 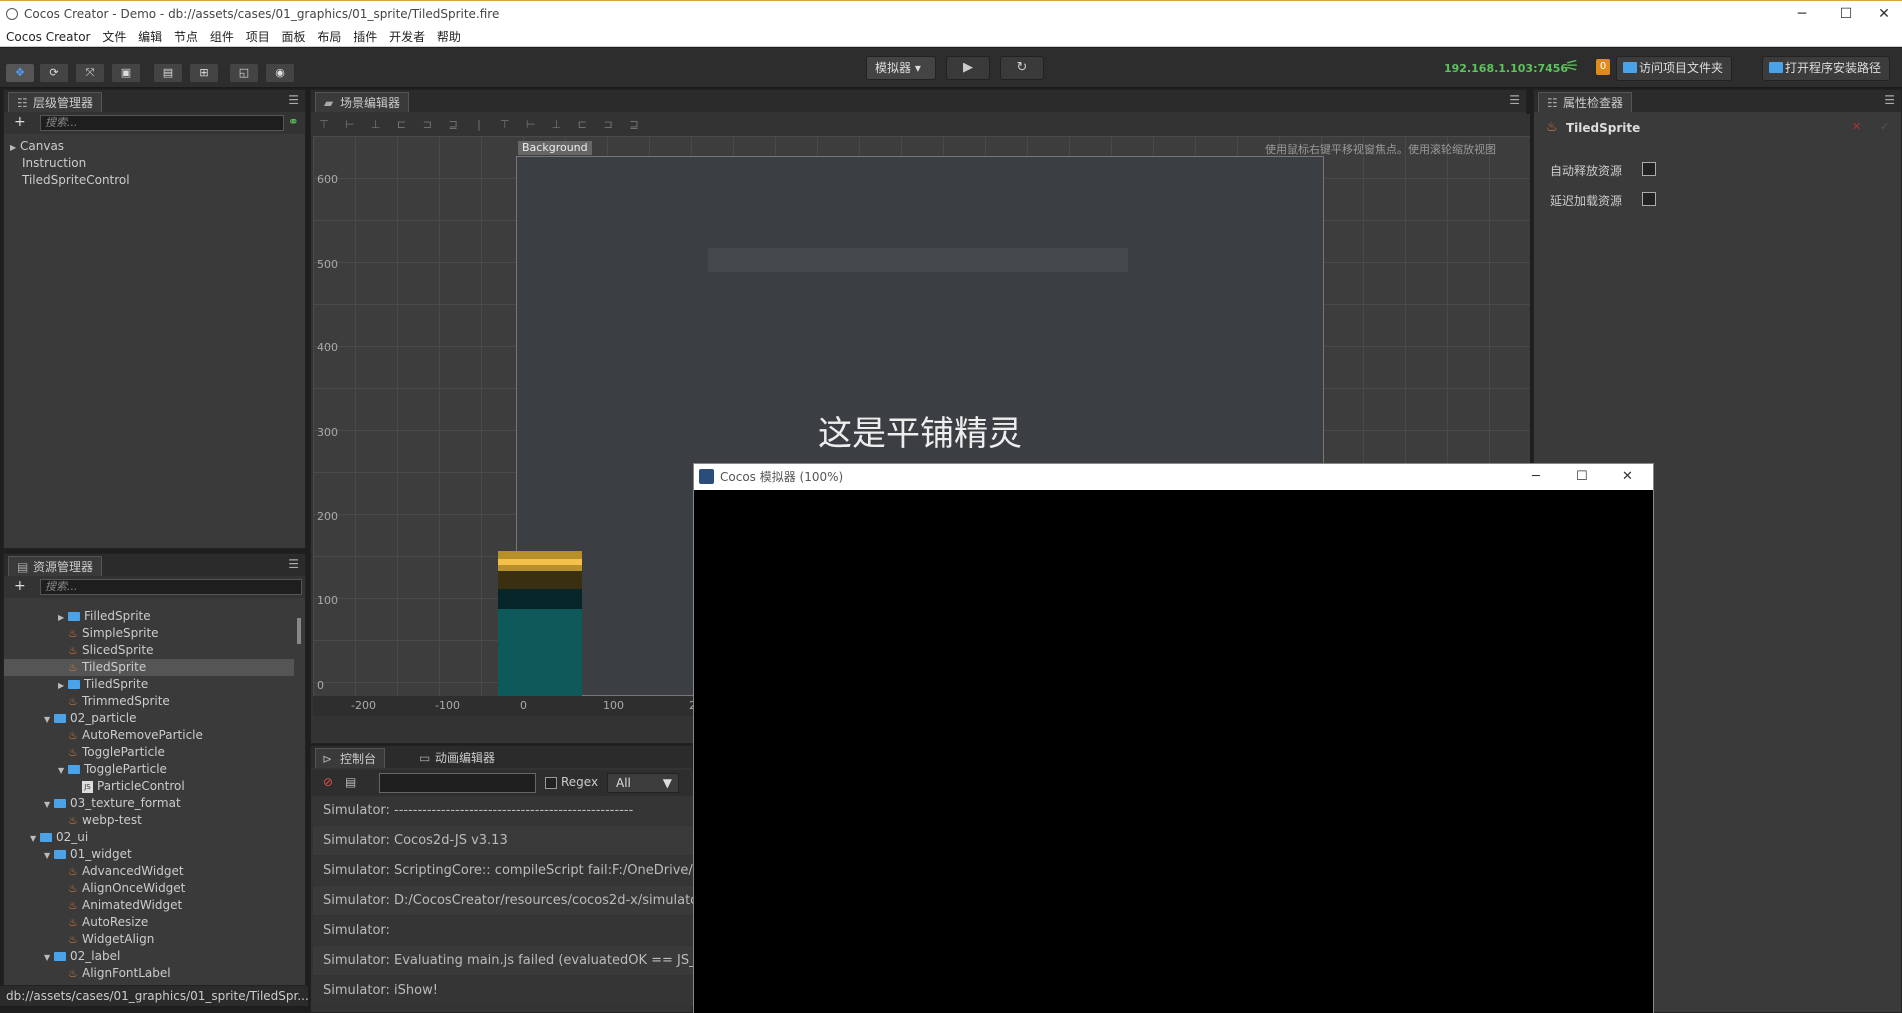 I want to click on asset-item: ♨ AutoResize, so click(x=149, y=922).